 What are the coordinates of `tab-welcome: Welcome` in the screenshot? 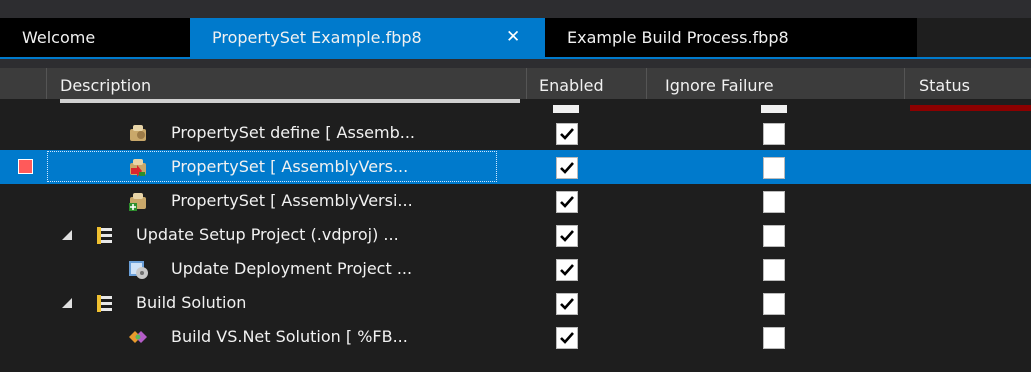 It's located at (95, 37).